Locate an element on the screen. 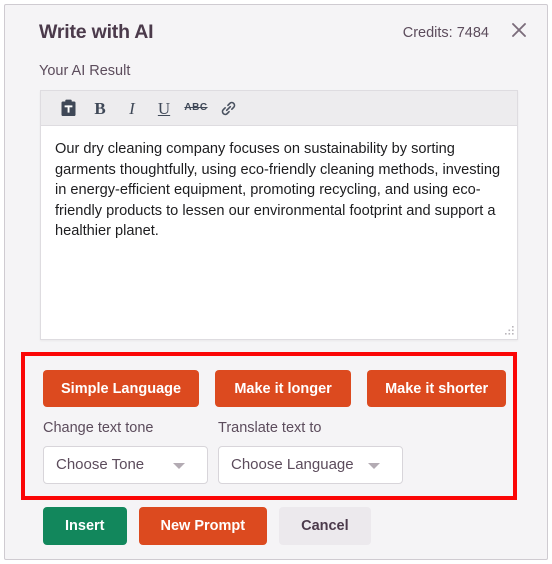 The height and width of the screenshot is (564, 552). link-icon is located at coordinates (228, 108).